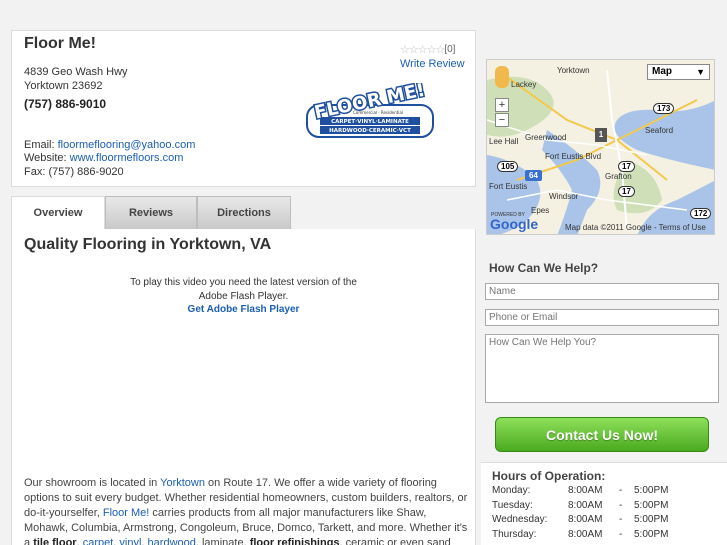 Image resolution: width=727 pixels, height=545 pixels. What do you see at coordinates (378, 112) in the screenshot?
I see `svg-text: Commercial · Residential` at bounding box center [378, 112].